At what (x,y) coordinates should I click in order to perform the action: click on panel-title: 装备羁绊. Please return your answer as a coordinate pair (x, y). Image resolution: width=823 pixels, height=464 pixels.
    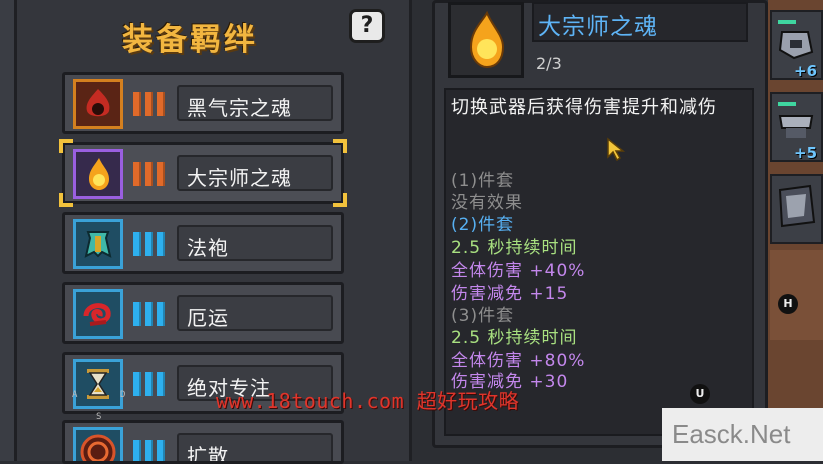
    Looking at the image, I should click on (190, 40).